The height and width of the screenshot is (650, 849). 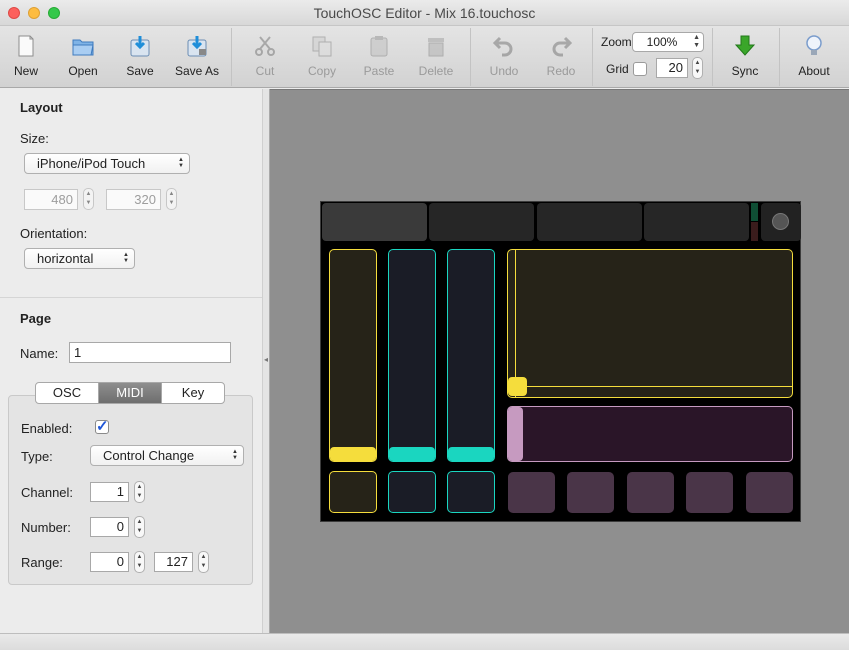 I want to click on number-input: 0, so click(x=109, y=527).